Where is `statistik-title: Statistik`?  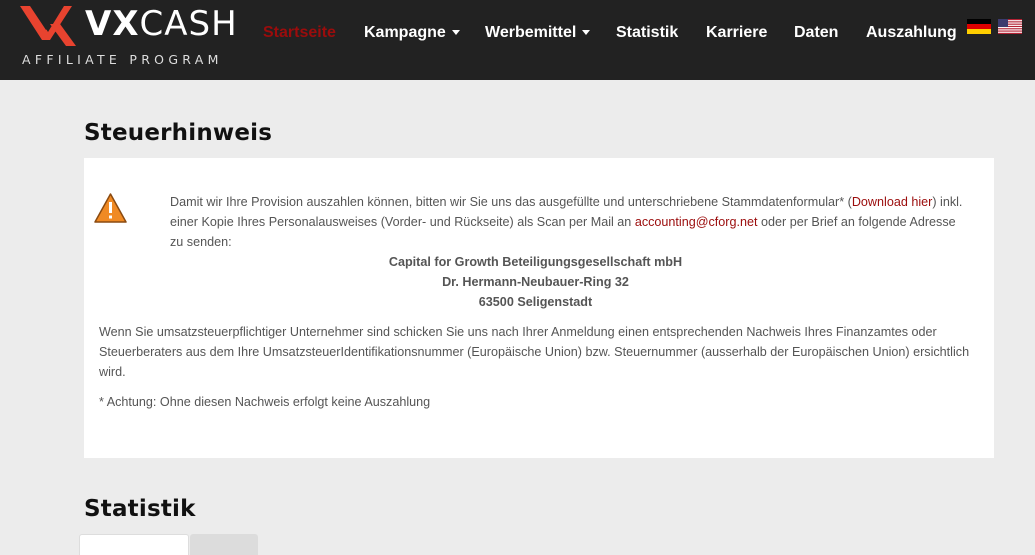
statistik-title: Statistik is located at coordinates (140, 509).